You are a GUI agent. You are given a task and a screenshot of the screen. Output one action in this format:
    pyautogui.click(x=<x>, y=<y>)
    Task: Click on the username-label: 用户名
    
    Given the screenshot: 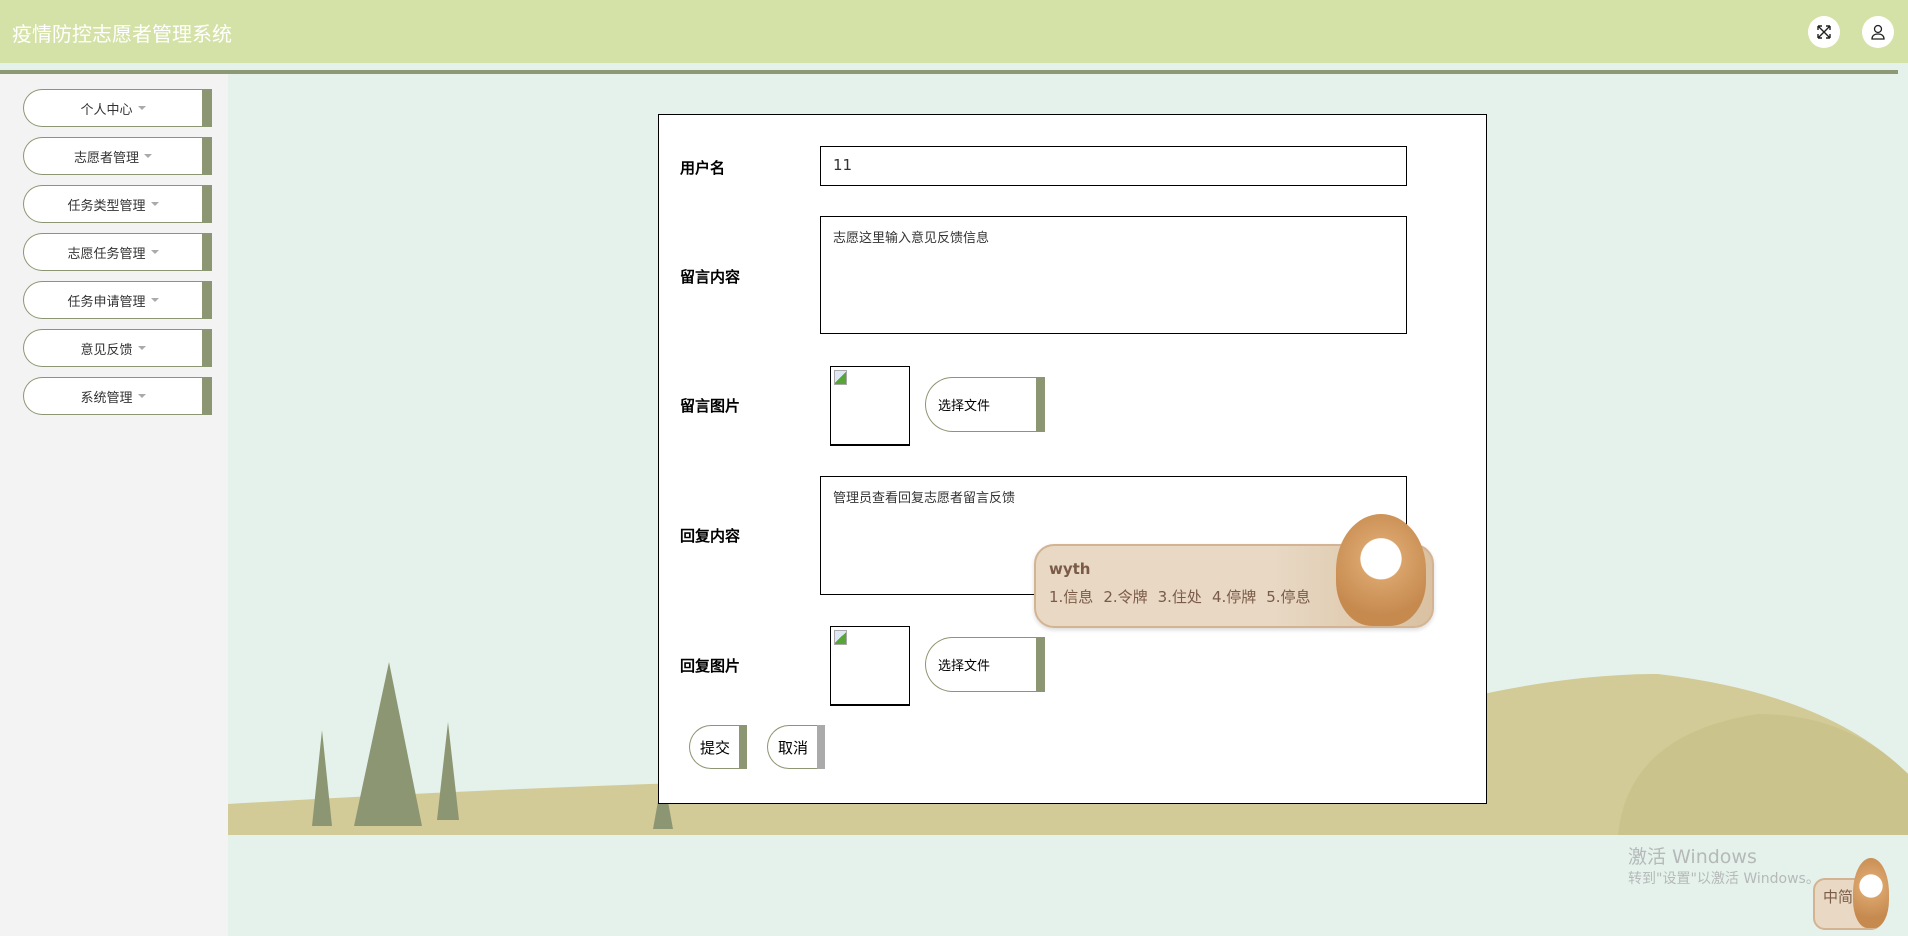 What is the action you would take?
    pyautogui.click(x=703, y=168)
    